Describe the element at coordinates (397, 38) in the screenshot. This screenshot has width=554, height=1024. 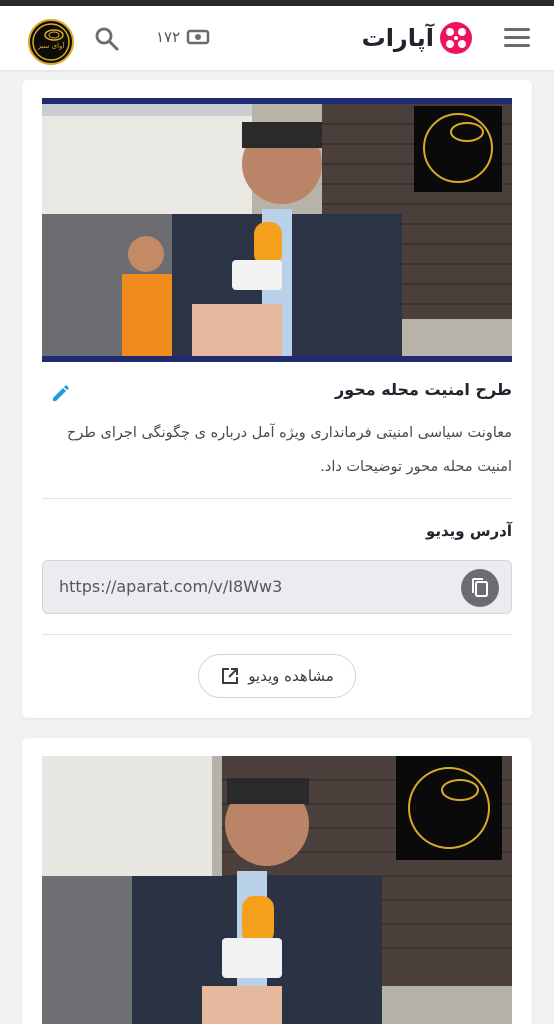
I see `logo-text: آپارات` at that location.